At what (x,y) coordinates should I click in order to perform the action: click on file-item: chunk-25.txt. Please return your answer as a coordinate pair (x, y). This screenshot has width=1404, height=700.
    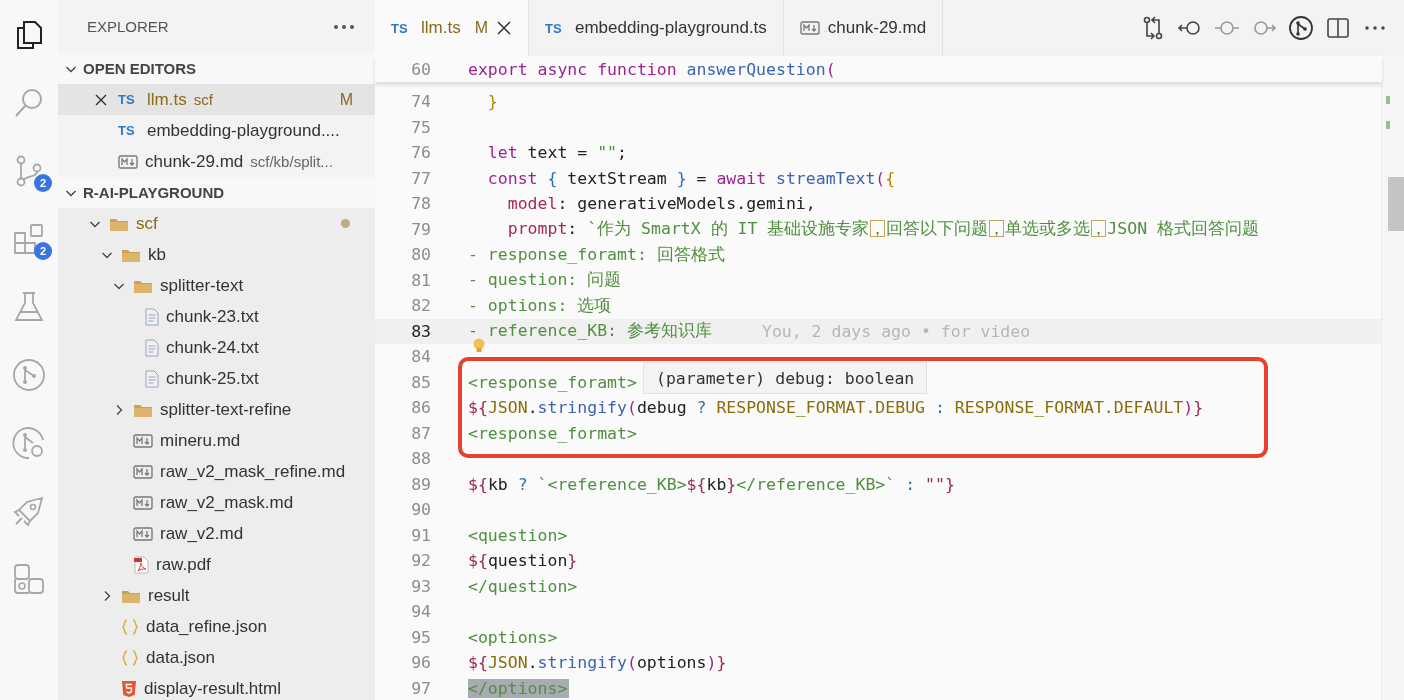
    Looking at the image, I should click on (216, 378).